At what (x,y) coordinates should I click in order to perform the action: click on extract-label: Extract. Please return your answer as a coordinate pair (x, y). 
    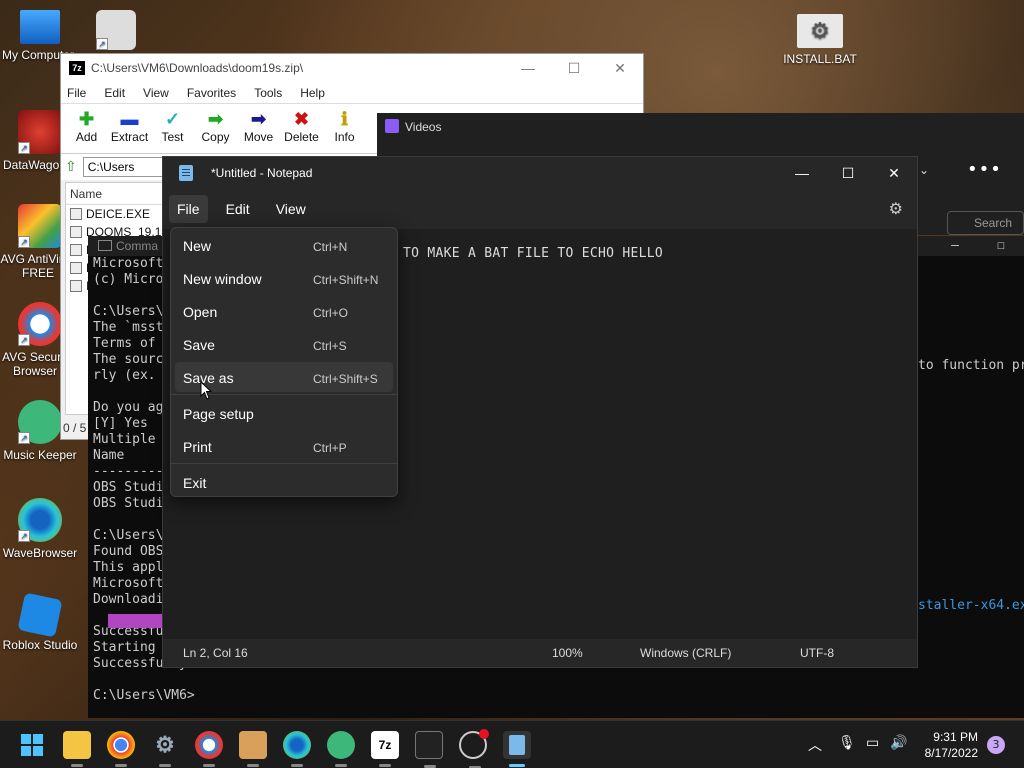
    Looking at the image, I should click on (129, 137).